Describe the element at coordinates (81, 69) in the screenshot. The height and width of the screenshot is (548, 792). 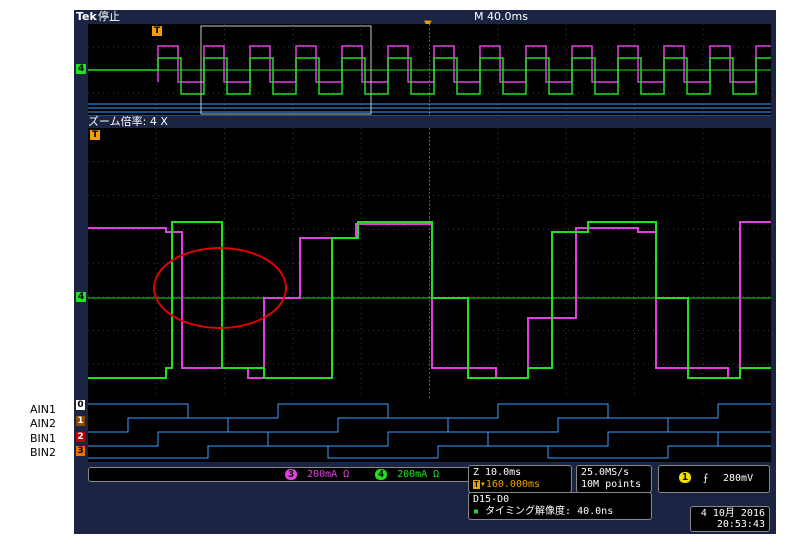
I see `ch4-ground-marker-overview: 4` at that location.